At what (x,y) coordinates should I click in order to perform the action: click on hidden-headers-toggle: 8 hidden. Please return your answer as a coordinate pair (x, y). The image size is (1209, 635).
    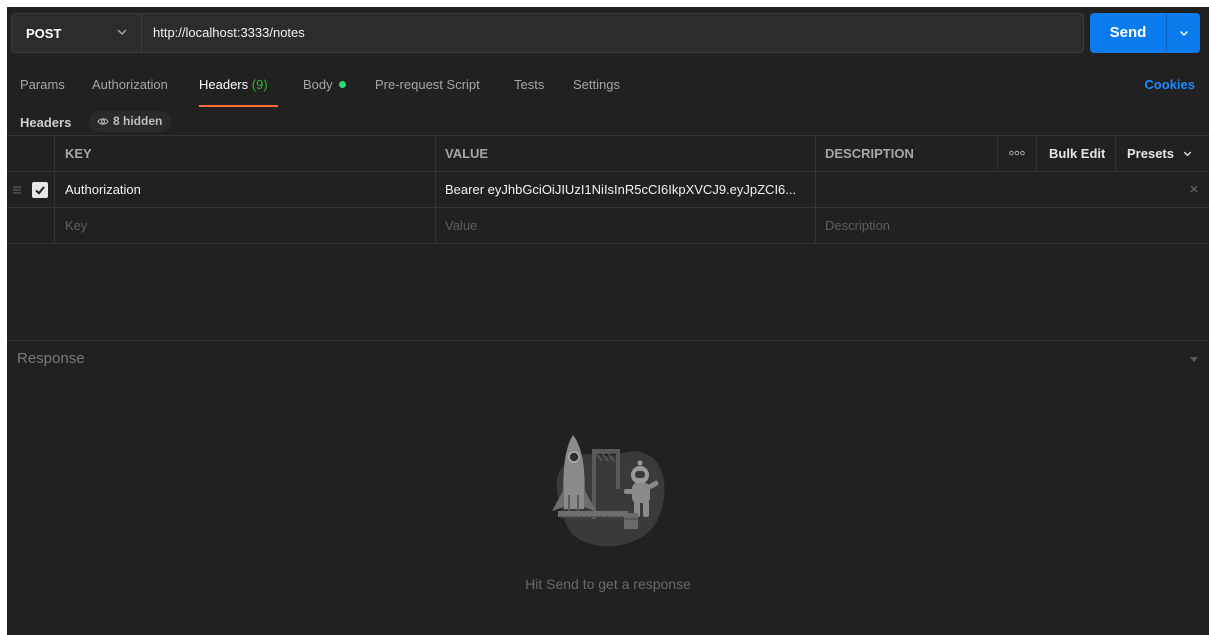
    Looking at the image, I should click on (130, 121).